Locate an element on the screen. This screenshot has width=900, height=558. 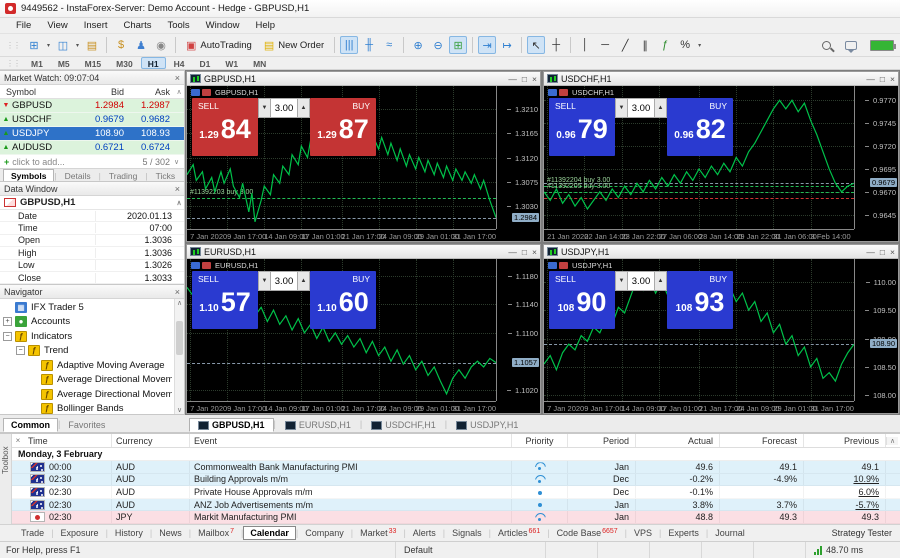
tree-expander-icon: + is located at coordinates (7, 322).